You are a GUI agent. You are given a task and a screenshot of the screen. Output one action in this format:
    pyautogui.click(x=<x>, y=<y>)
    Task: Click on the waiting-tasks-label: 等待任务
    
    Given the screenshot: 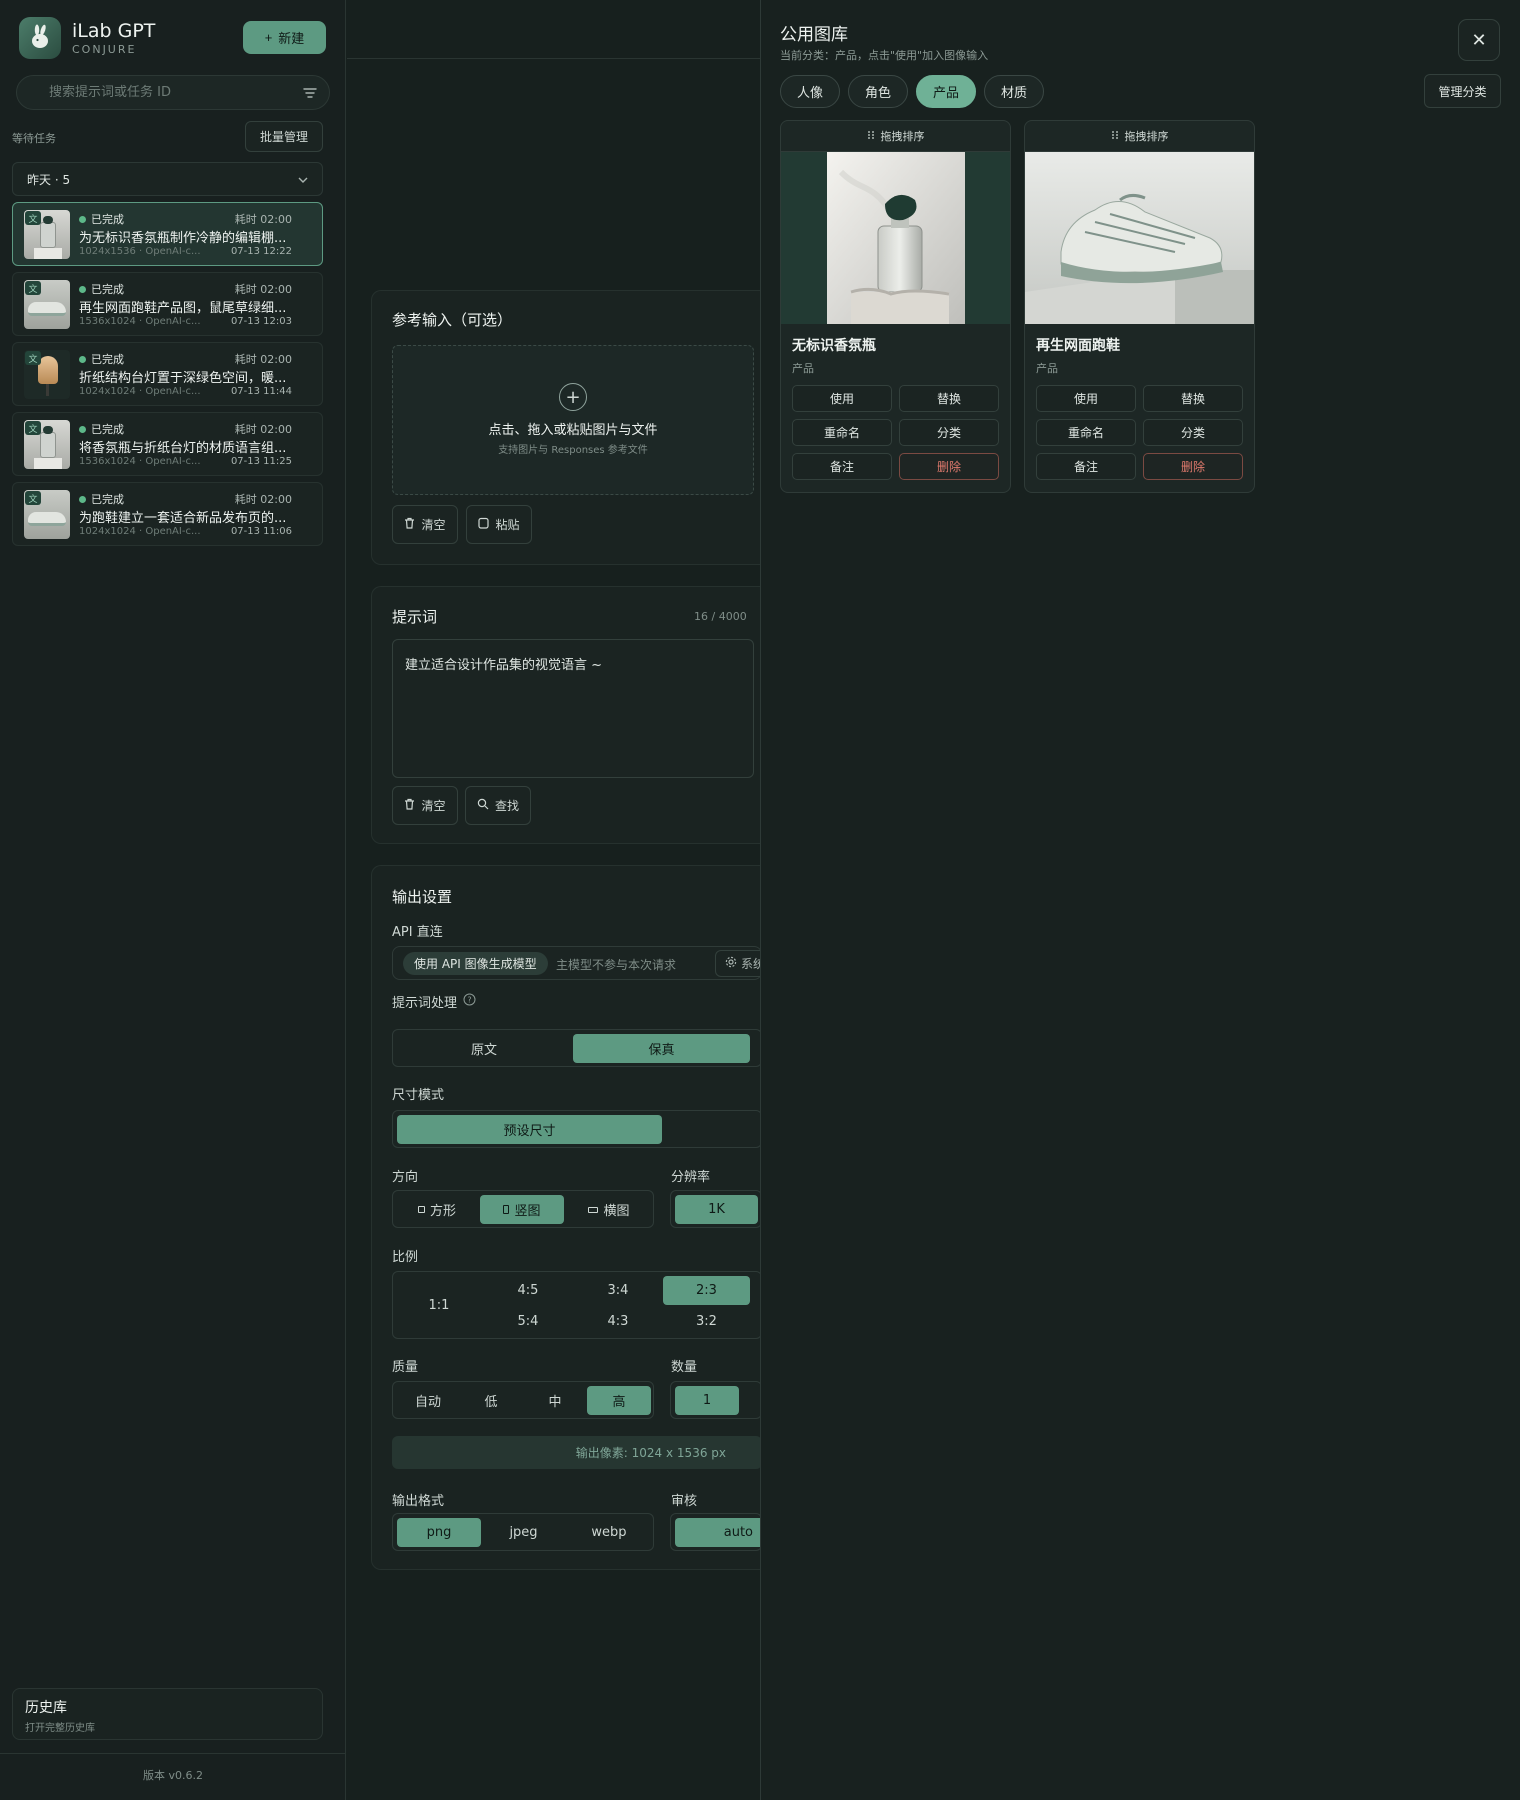 What is the action you would take?
    pyautogui.click(x=34, y=138)
    